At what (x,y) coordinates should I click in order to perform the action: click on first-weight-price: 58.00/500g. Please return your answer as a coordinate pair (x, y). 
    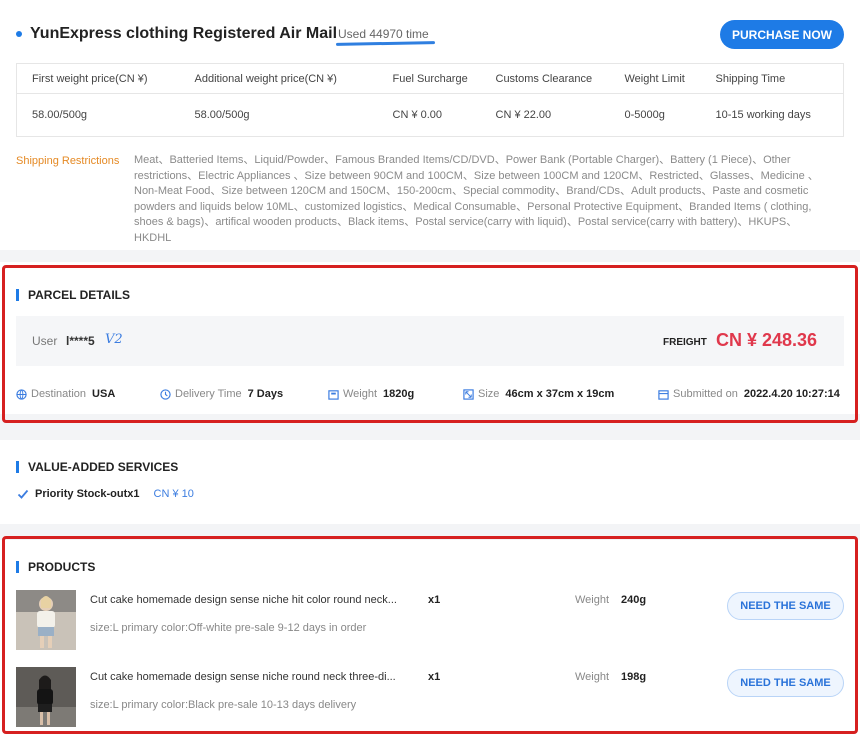
    Looking at the image, I should click on (60, 115).